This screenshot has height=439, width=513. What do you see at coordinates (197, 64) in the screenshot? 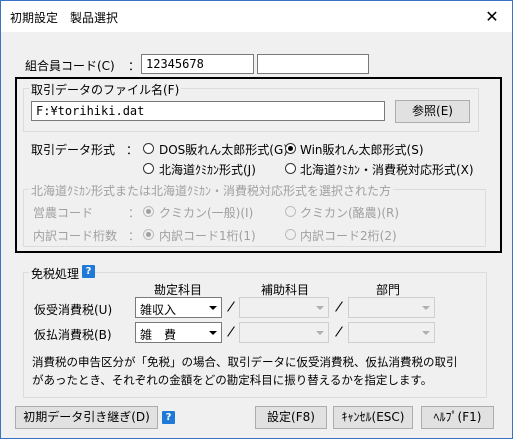
I see `member-code-input: 12345678` at bounding box center [197, 64].